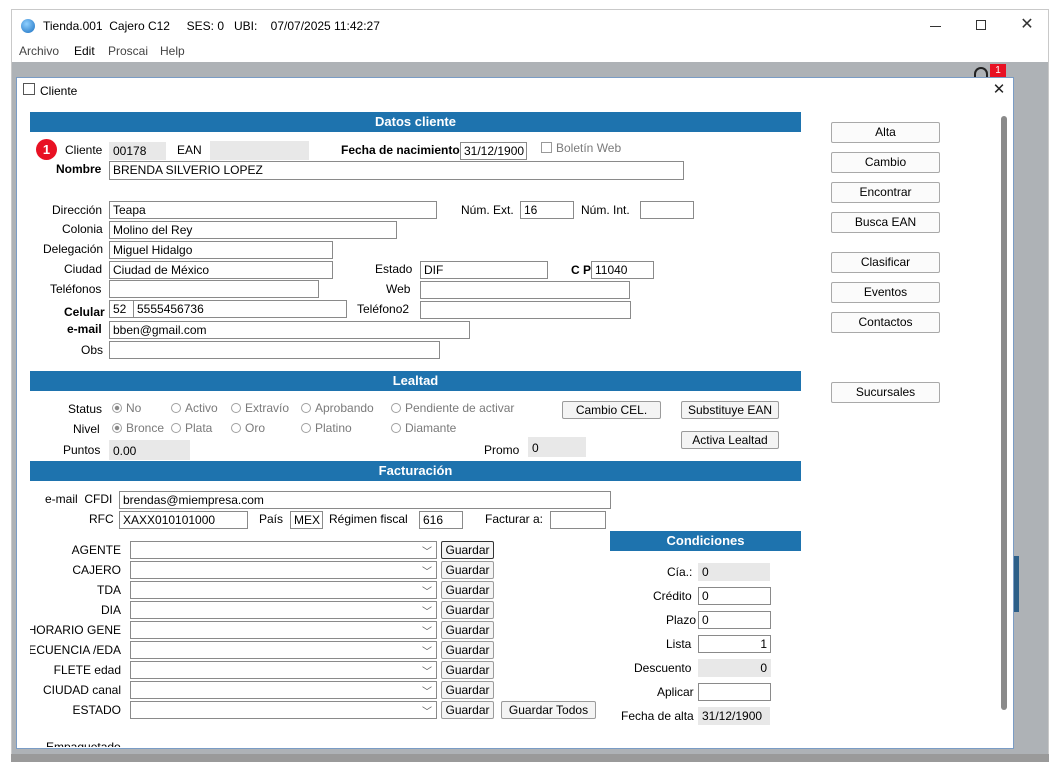 The height and width of the screenshot is (769, 1062). I want to click on fecha-nacimiento-label: Fecha de nacimiento, so click(400, 150).